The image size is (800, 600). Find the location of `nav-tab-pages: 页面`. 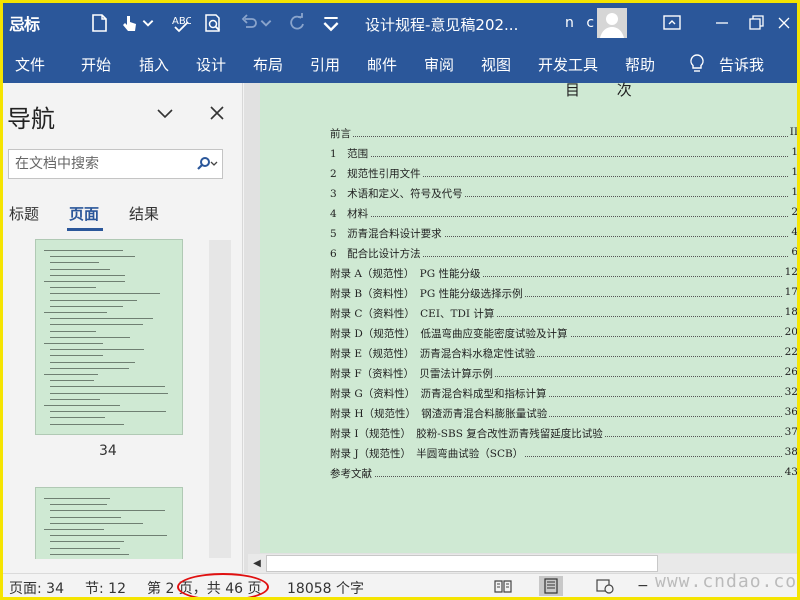

nav-tab-pages: 页面 is located at coordinates (84, 213).